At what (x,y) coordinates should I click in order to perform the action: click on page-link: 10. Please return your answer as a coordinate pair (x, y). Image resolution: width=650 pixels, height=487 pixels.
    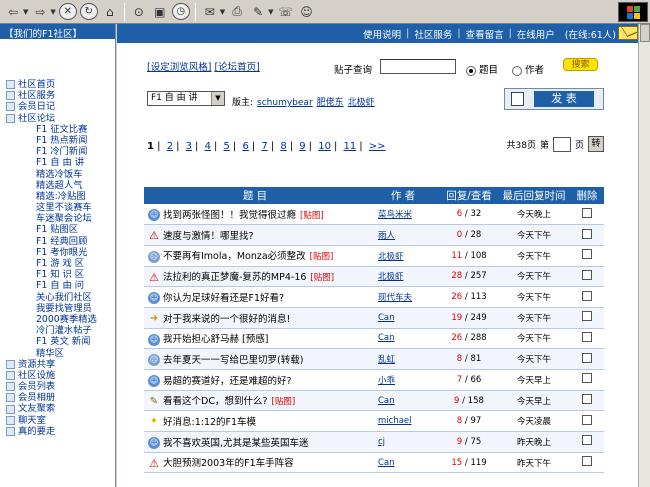
    Looking at the image, I should click on (324, 146).